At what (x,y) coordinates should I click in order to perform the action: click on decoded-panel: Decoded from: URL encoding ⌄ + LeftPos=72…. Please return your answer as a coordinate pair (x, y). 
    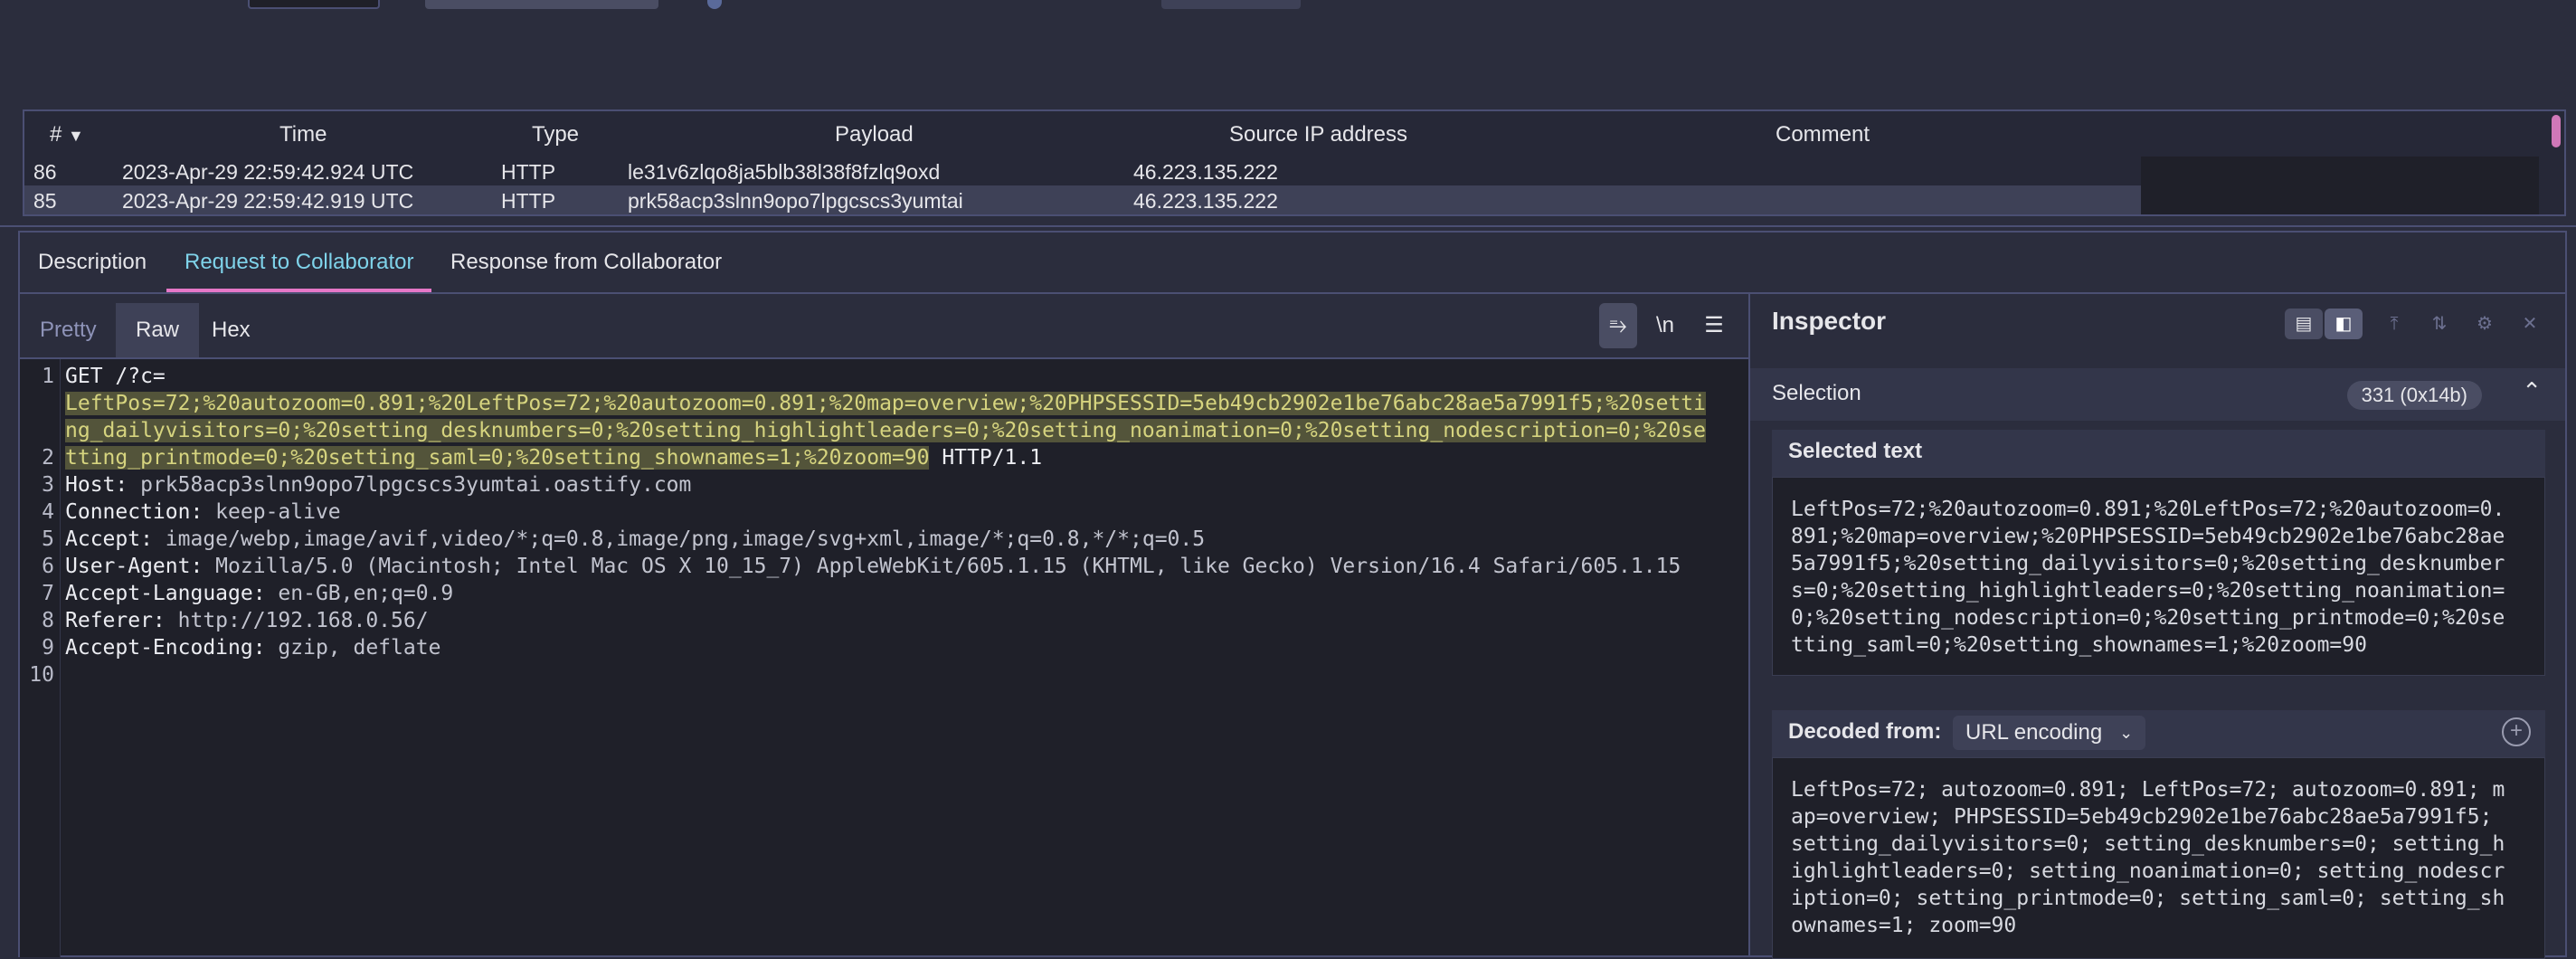
    Looking at the image, I should click on (2158, 834).